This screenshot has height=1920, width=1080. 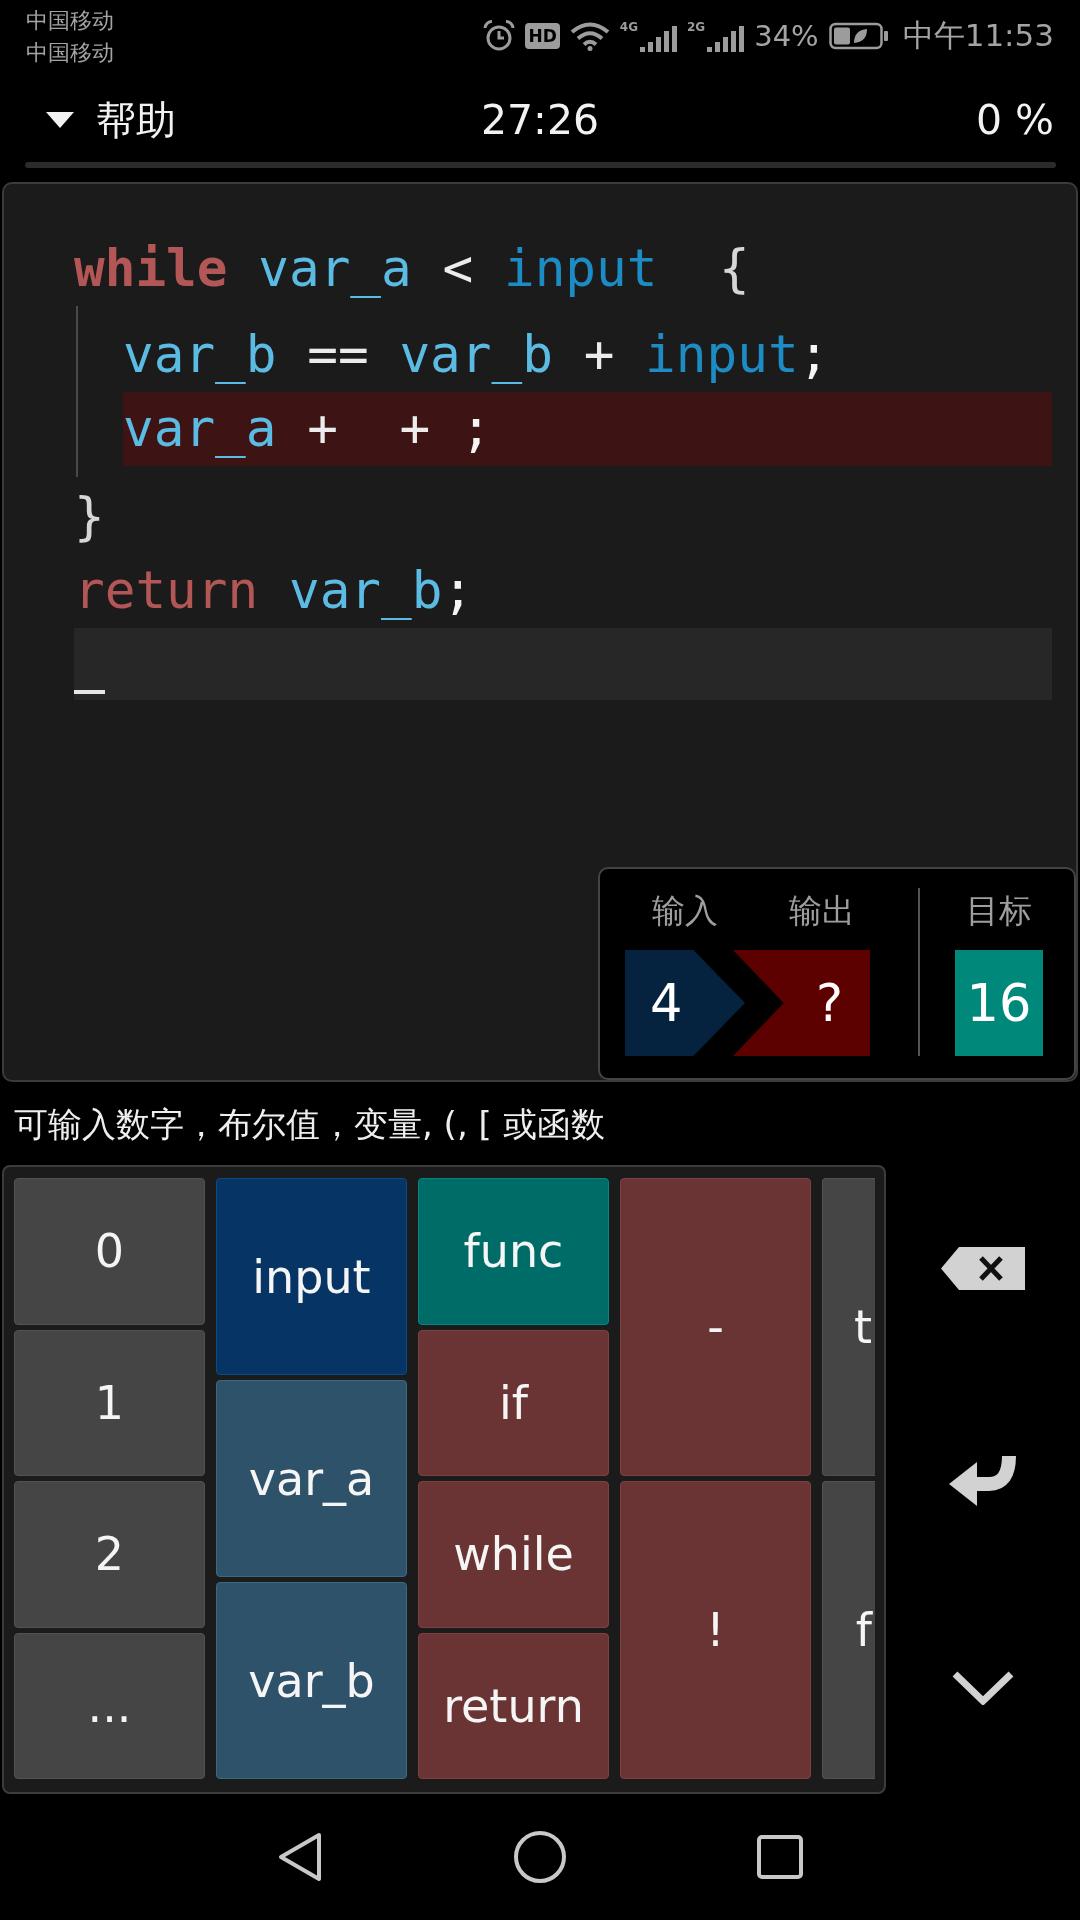 What do you see at coordinates (685, 911) in the screenshot?
I see `input-label: 输入` at bounding box center [685, 911].